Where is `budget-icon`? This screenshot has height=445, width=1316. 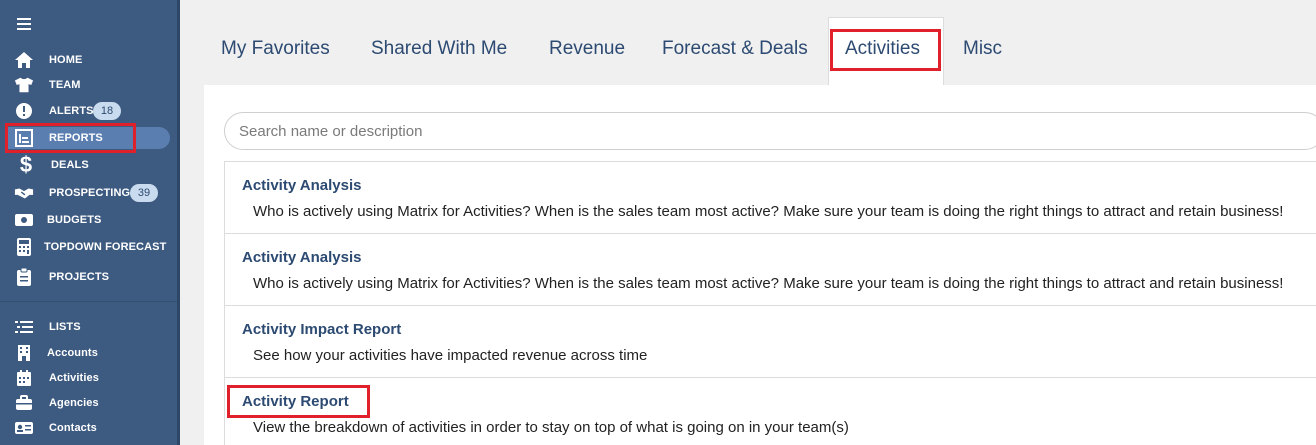
budget-icon is located at coordinates (24, 220).